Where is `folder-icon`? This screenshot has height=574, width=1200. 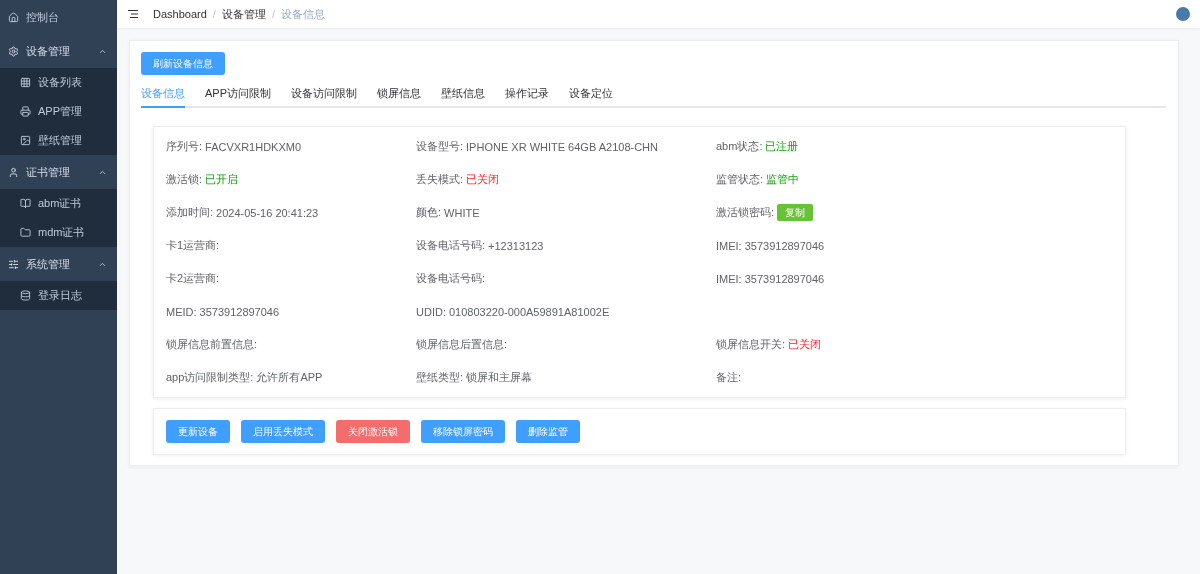 folder-icon is located at coordinates (25, 232).